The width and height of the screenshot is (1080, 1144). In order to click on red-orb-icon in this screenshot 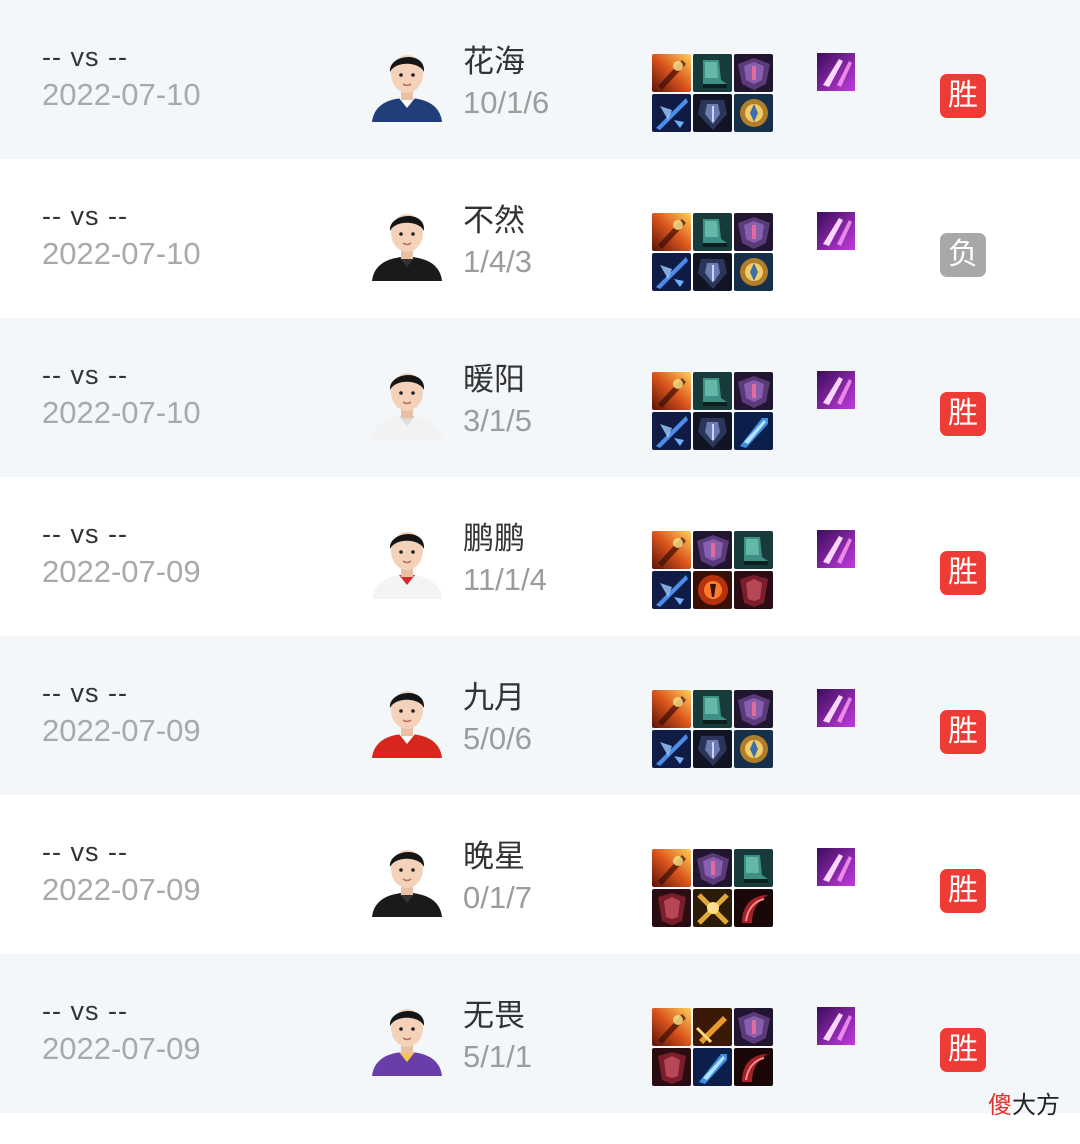, I will do `click(712, 590)`.